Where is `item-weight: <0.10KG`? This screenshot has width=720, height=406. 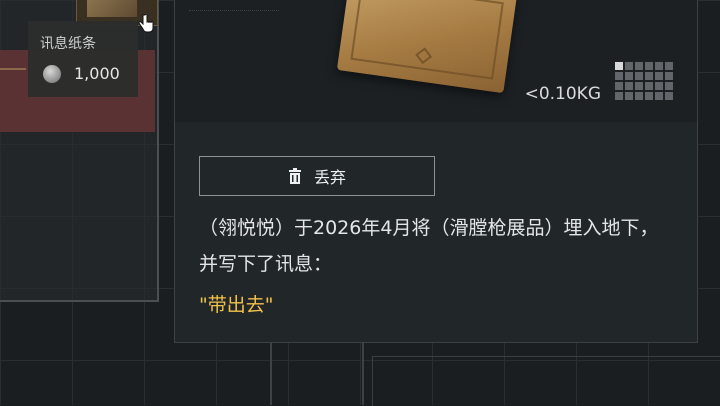
item-weight: <0.10KG is located at coordinates (562, 94).